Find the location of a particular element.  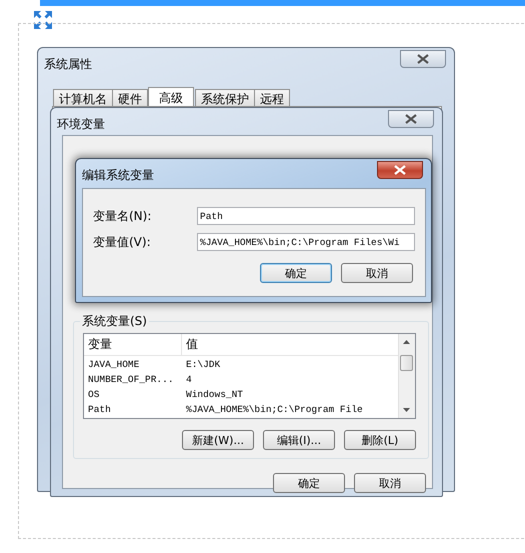

variable-name: Path is located at coordinates (99, 409).